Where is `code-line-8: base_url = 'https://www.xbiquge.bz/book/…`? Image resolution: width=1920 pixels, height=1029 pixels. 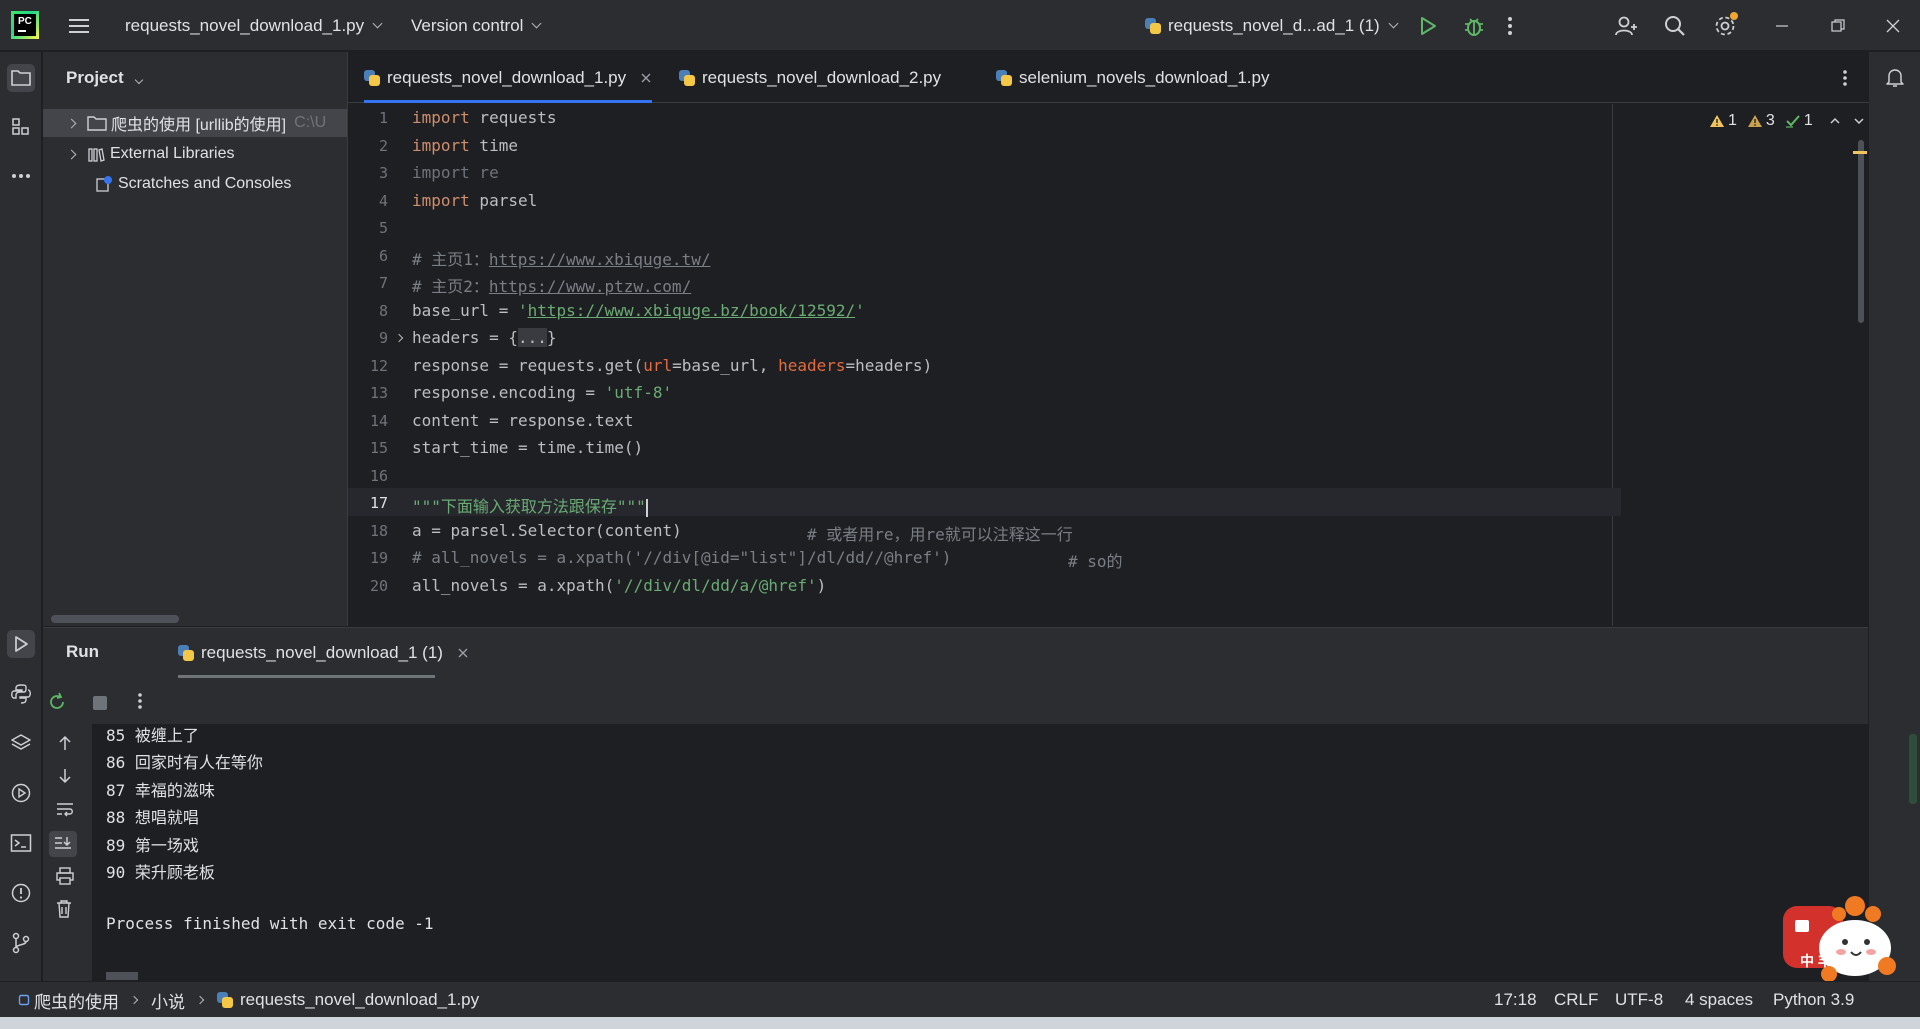
code-line-8: base_url = 'https://www.xbiquge.bz/book/… is located at coordinates (638, 310).